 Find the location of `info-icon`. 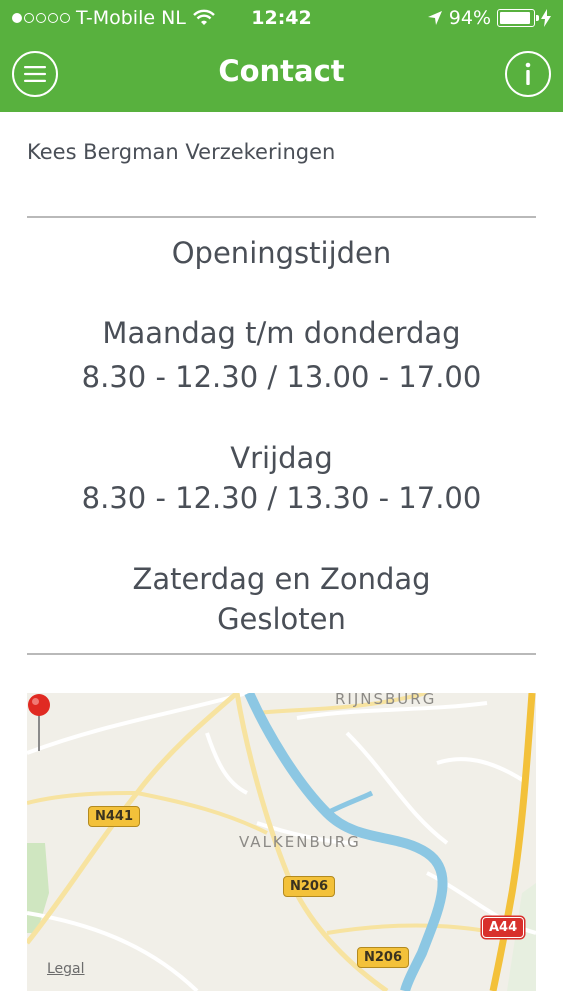

info-icon is located at coordinates (528, 73).